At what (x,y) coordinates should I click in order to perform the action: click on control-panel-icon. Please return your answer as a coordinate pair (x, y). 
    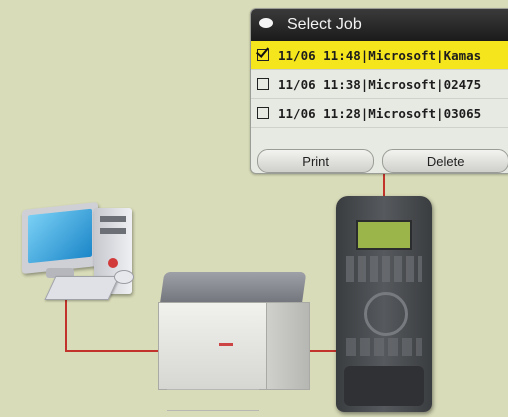
    Looking at the image, I should click on (384, 304).